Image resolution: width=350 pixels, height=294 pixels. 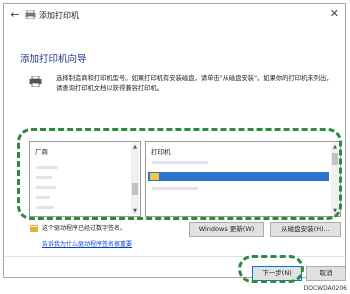 What do you see at coordinates (174, 15) in the screenshot?
I see `title-bar: ← 添加打印机 ✕` at bounding box center [174, 15].